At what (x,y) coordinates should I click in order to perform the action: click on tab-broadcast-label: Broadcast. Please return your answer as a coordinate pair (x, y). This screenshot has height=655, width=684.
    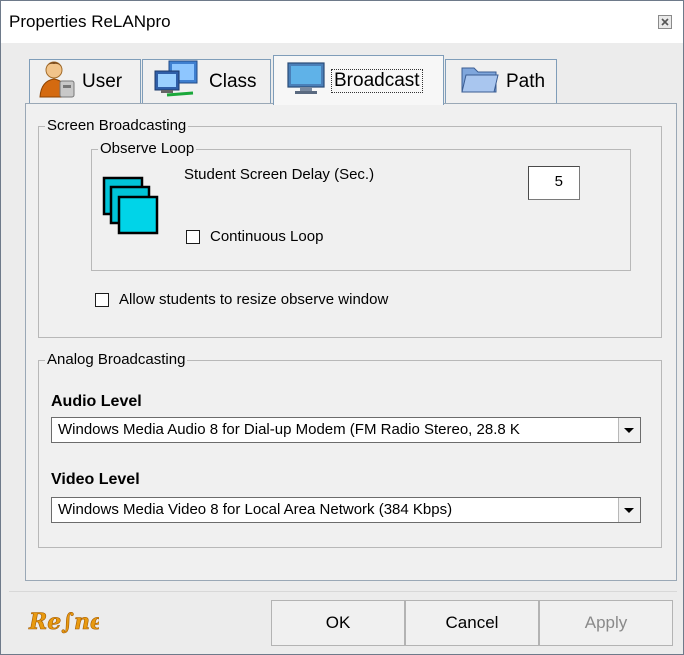
    Looking at the image, I should click on (377, 80).